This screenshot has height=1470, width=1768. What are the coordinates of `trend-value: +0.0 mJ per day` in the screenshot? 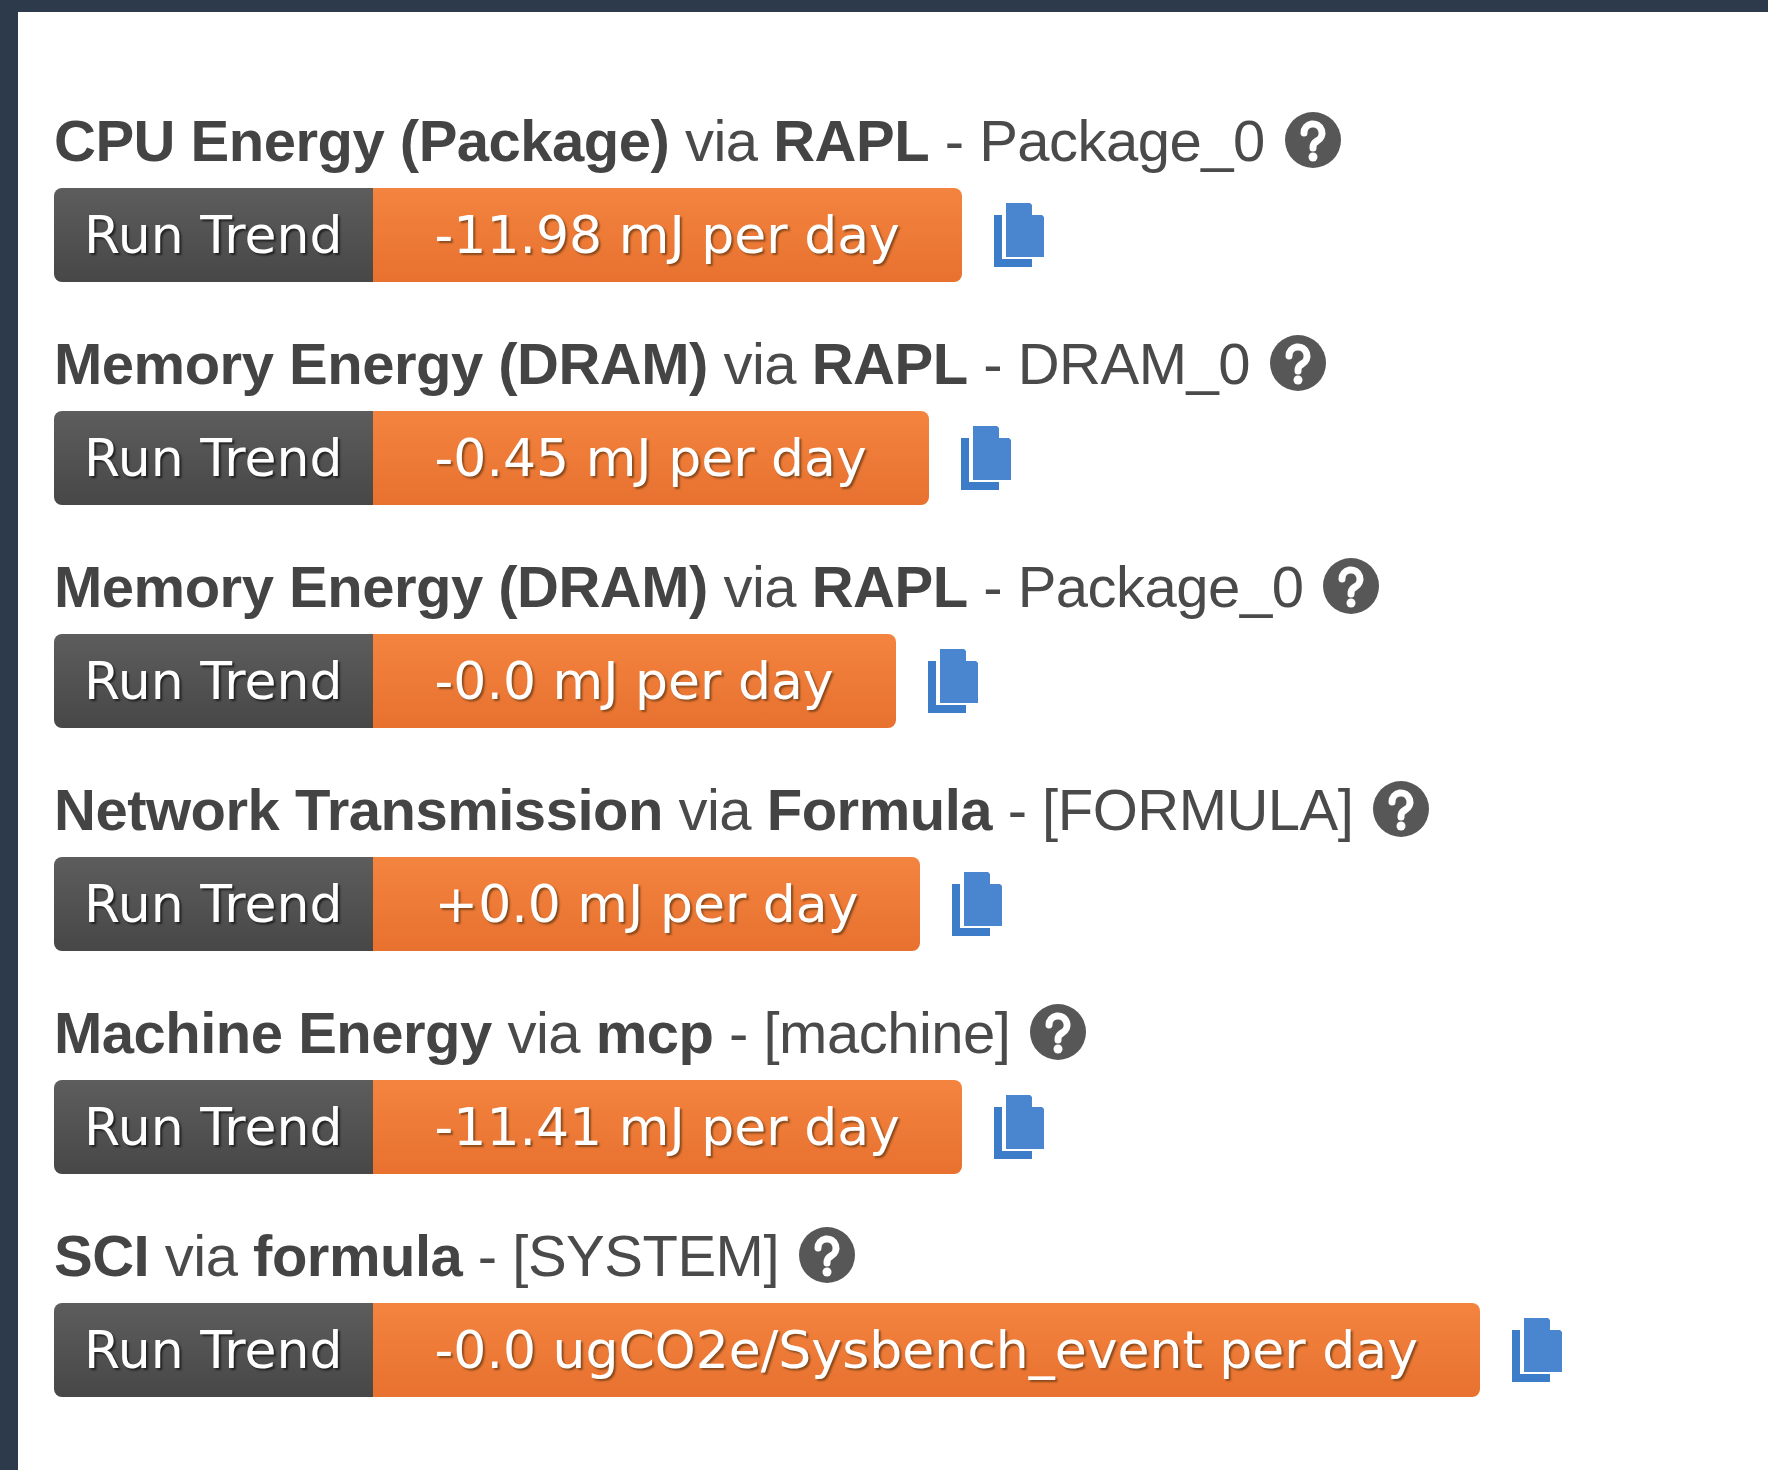 It's located at (646, 904).